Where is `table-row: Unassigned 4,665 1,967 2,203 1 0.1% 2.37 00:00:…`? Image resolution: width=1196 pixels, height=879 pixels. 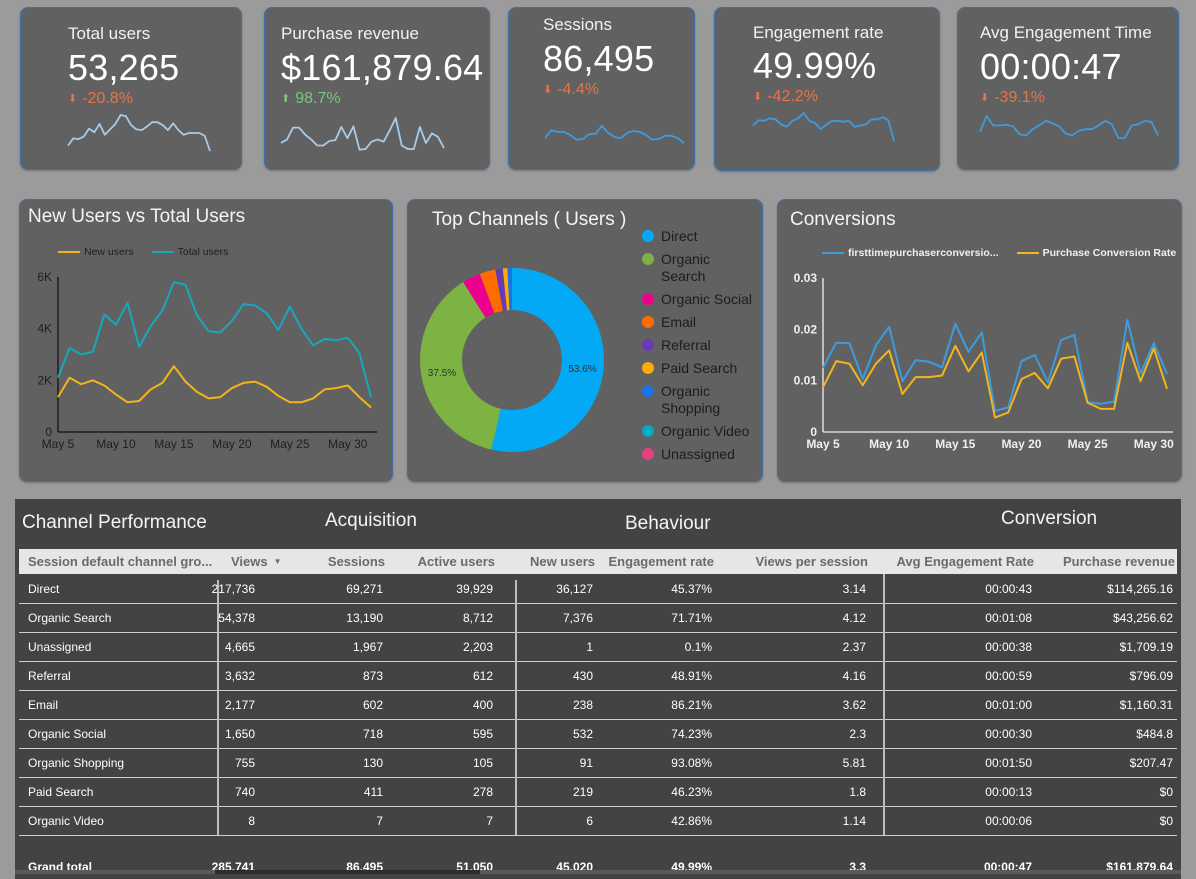 table-row: Unassigned 4,665 1,967 2,203 1 0.1% 2.37 00:00:… is located at coordinates (598, 647).